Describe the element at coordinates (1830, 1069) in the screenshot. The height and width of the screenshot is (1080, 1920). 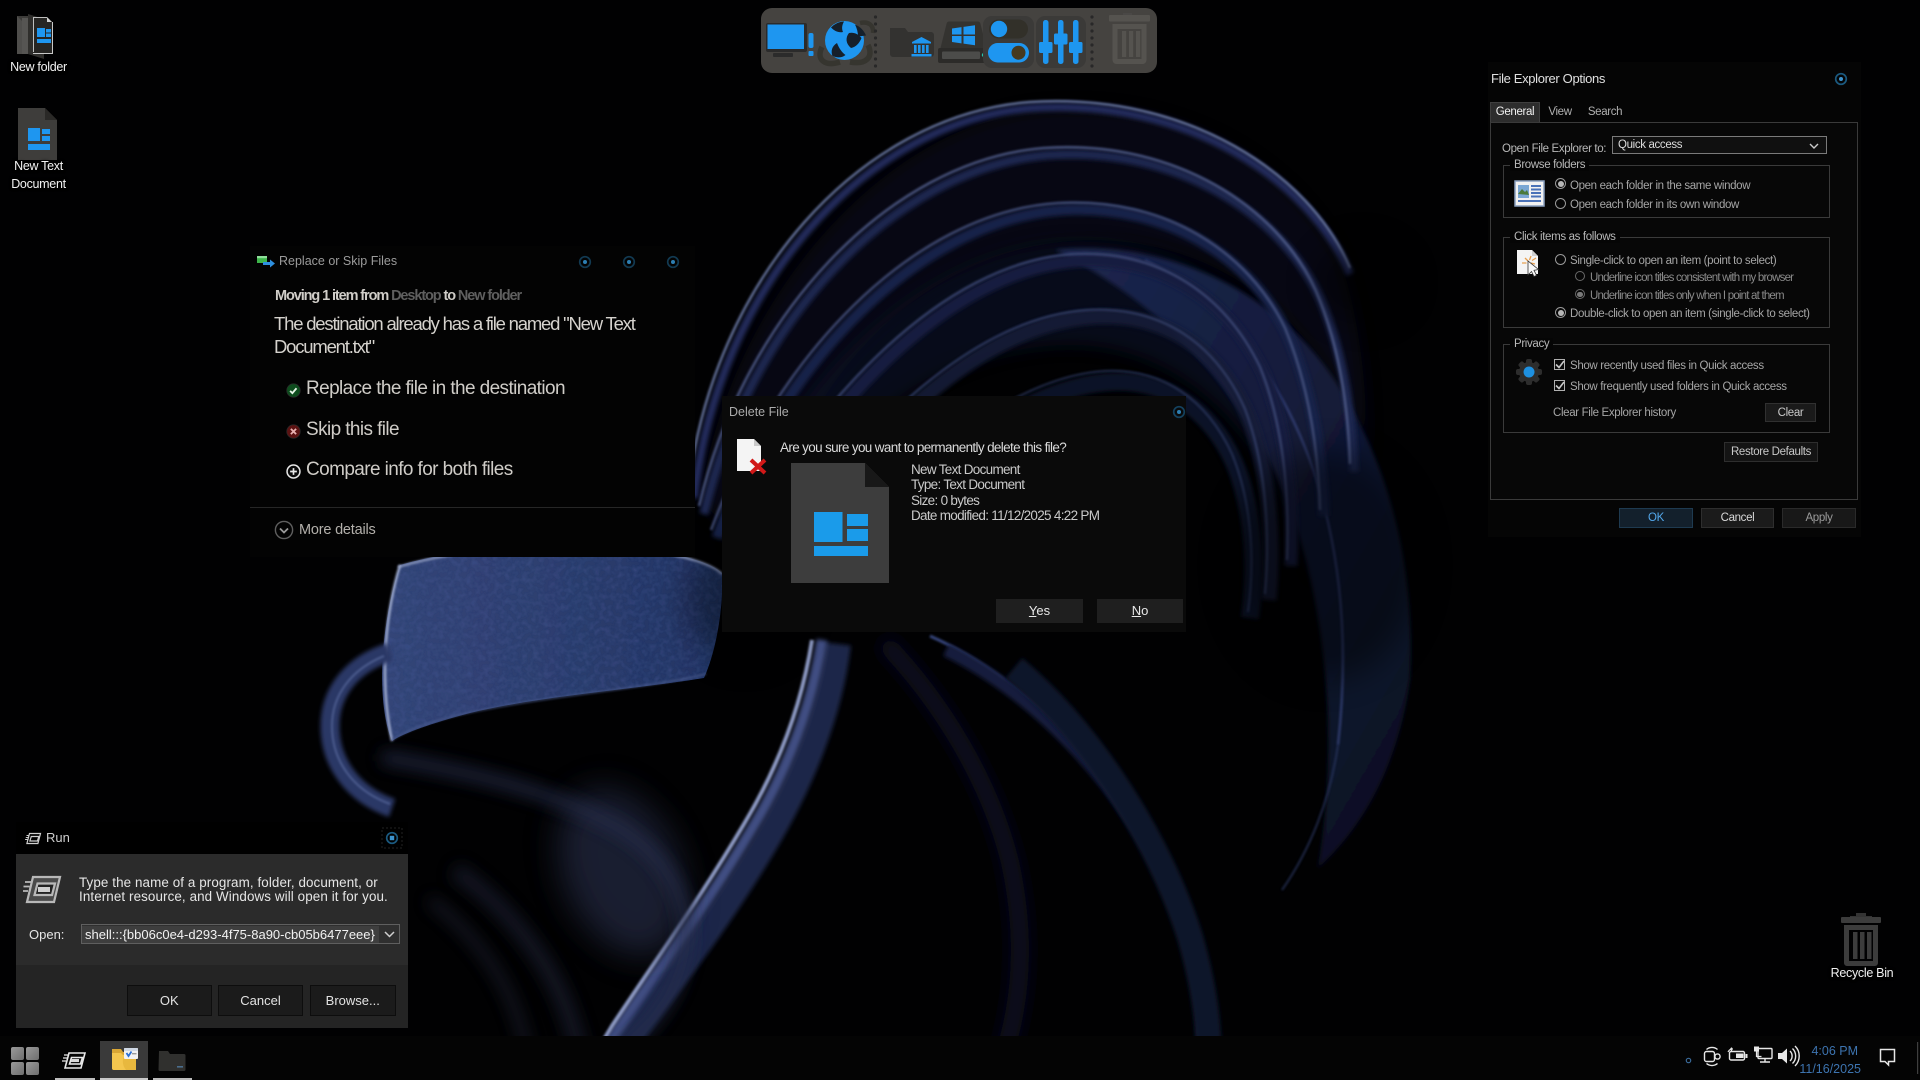
I see `svg-text: 11/16/2025` at that location.